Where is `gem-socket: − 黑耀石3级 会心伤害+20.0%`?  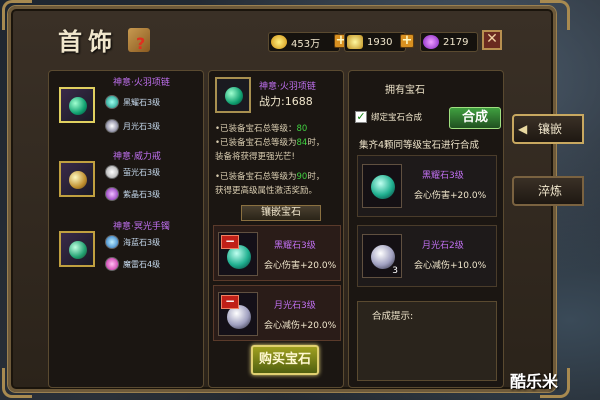 gem-socket: − 黑耀石3级 会心伤害+20.0% is located at coordinates (277, 253).